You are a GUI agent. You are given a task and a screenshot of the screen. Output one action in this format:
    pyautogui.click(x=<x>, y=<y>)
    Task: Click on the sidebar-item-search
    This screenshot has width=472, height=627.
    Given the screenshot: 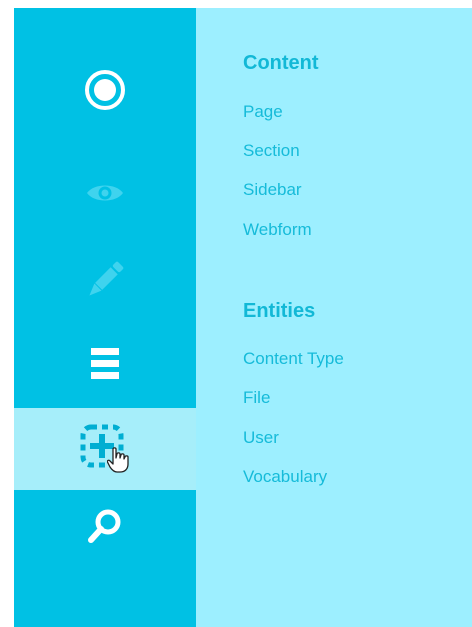 What is the action you would take?
    pyautogui.click(x=105, y=529)
    